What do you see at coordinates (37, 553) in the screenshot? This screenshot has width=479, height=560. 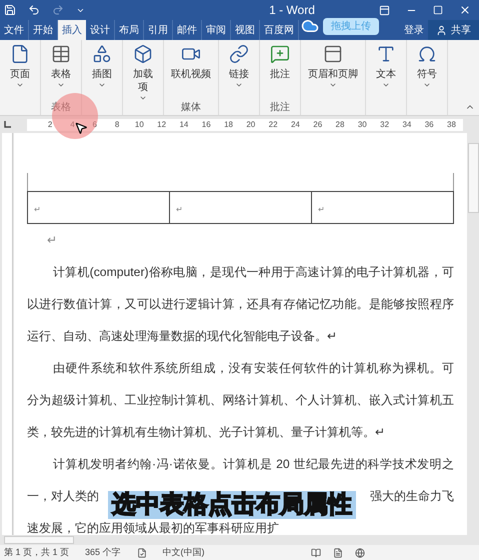 I see `page-count: 第 1 页，共 1 页` at bounding box center [37, 553].